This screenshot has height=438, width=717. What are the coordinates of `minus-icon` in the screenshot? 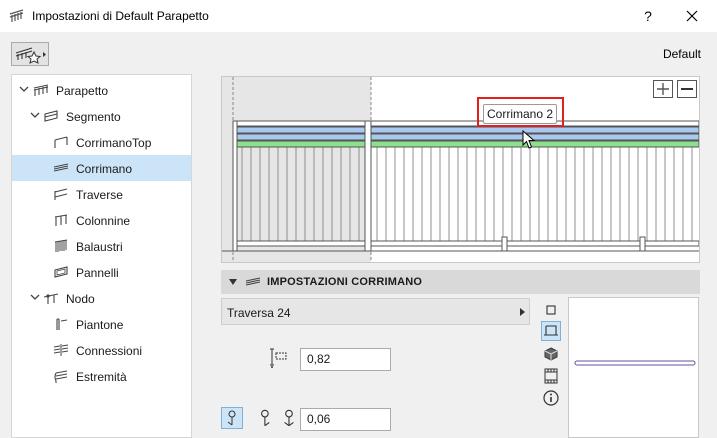 It's located at (687, 89).